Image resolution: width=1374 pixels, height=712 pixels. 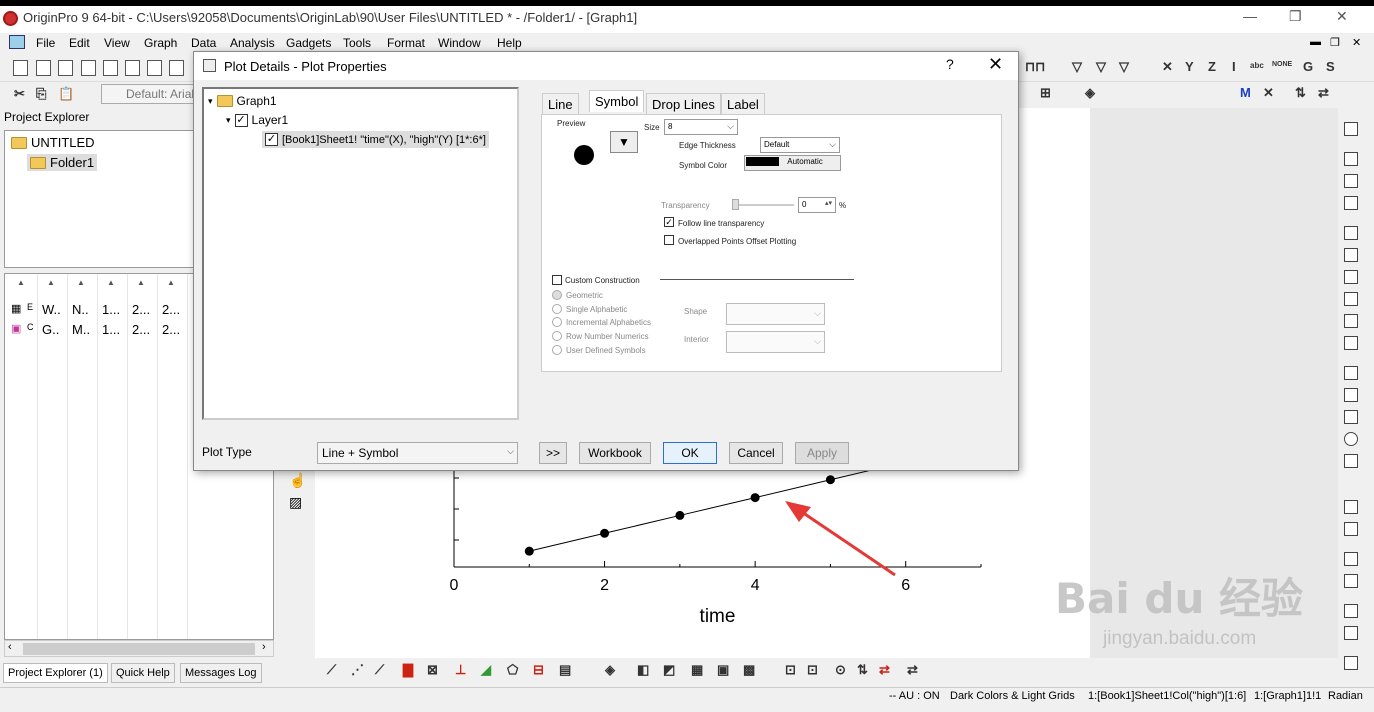 I want to click on transparency-spin: 0 ▴▾, so click(x=817, y=205).